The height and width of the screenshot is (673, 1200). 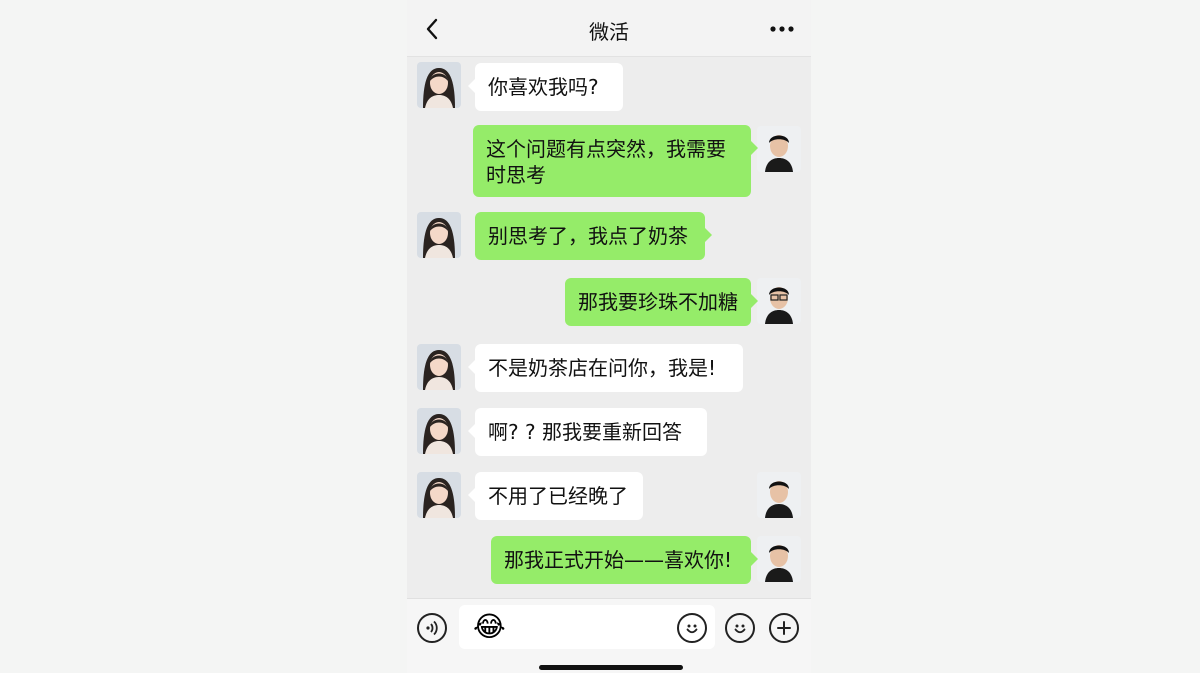 I want to click on input-bar: 😂, so click(x=609, y=635).